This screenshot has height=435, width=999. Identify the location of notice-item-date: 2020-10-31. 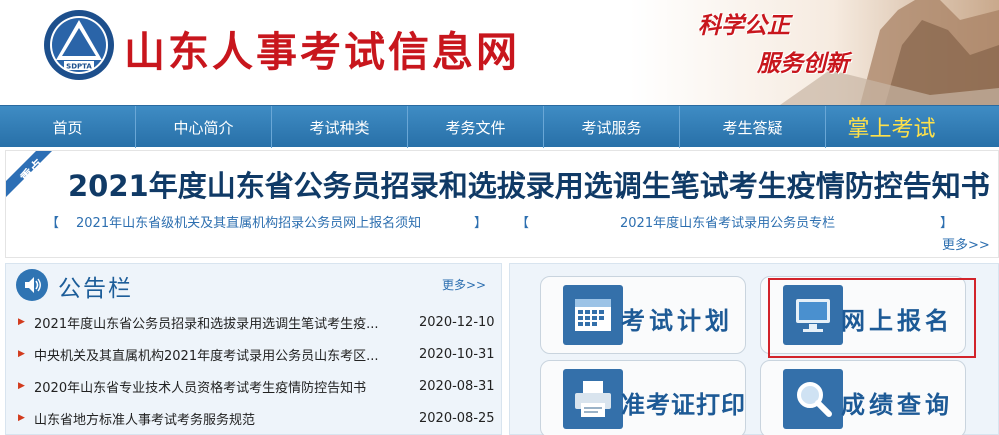
(457, 354).